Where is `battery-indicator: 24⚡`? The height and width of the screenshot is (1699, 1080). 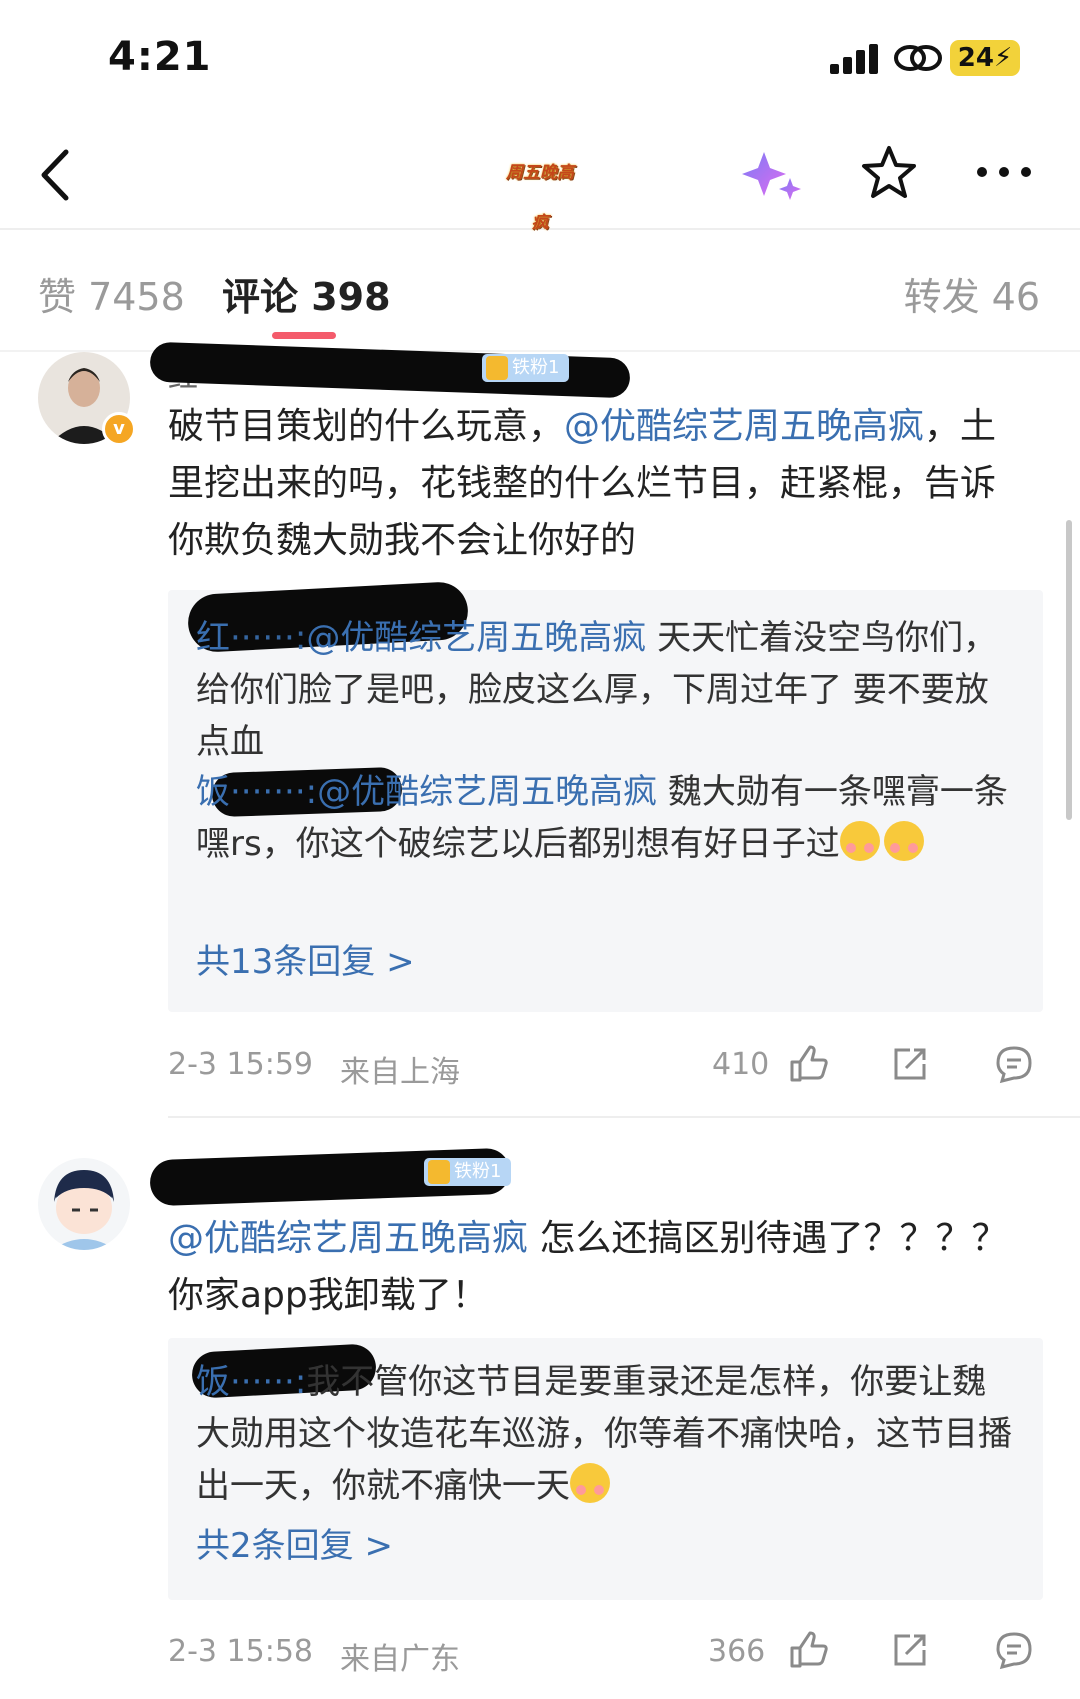
battery-indicator: 24⚡ is located at coordinates (985, 58).